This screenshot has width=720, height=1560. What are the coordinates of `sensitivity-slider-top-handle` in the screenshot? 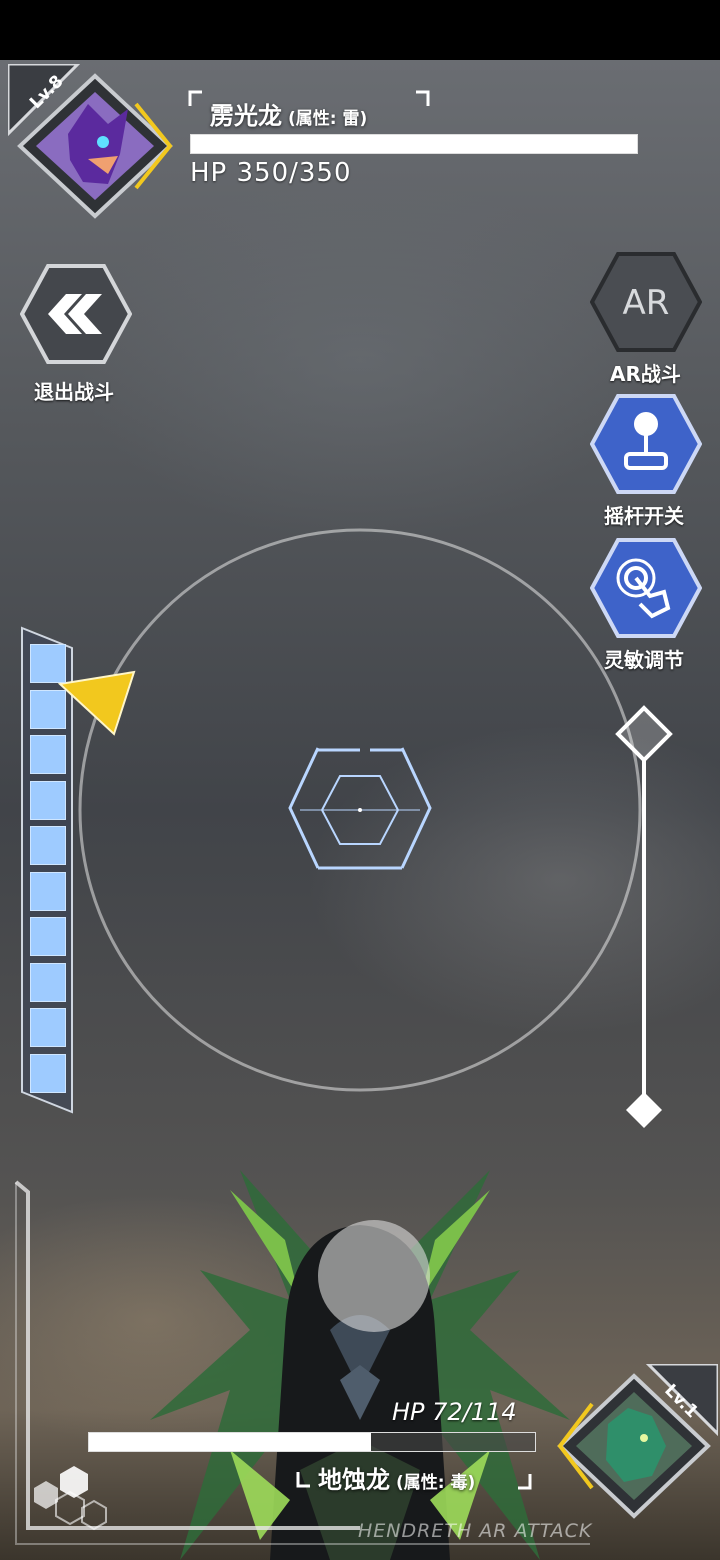 It's located at (644, 734).